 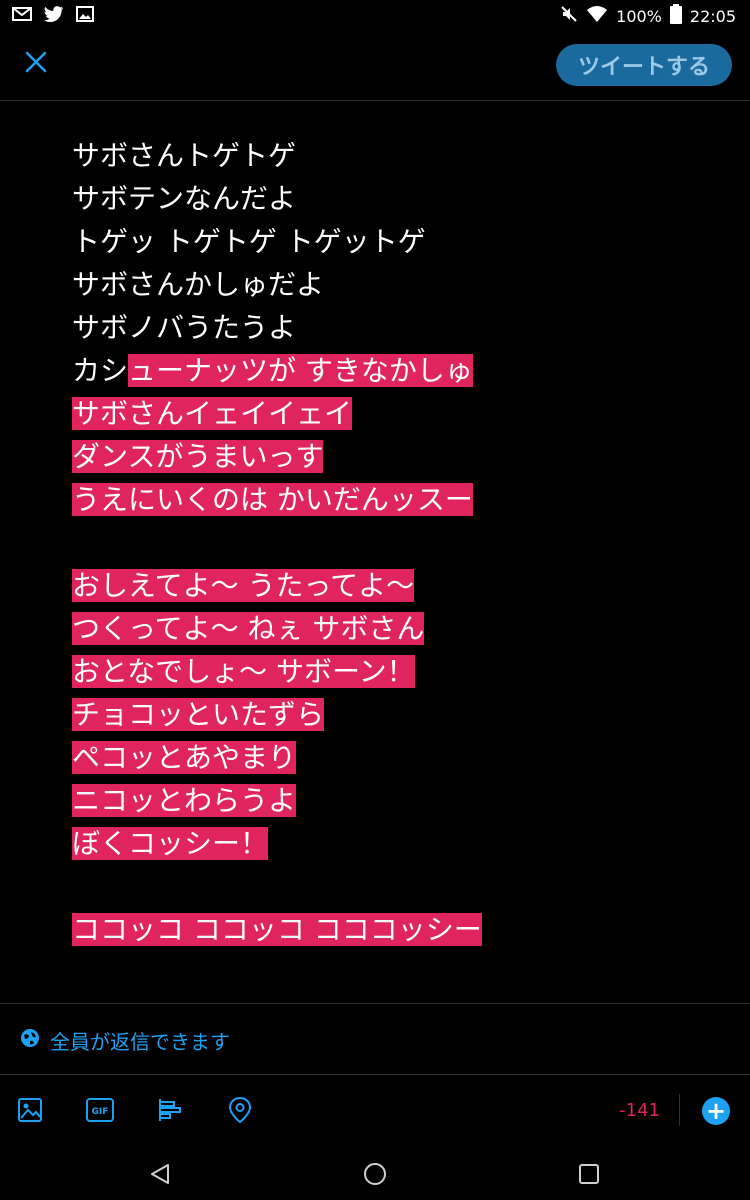 I want to click on text-line: つくってよ～ ねぇ サボさん, so click(x=382, y=628).